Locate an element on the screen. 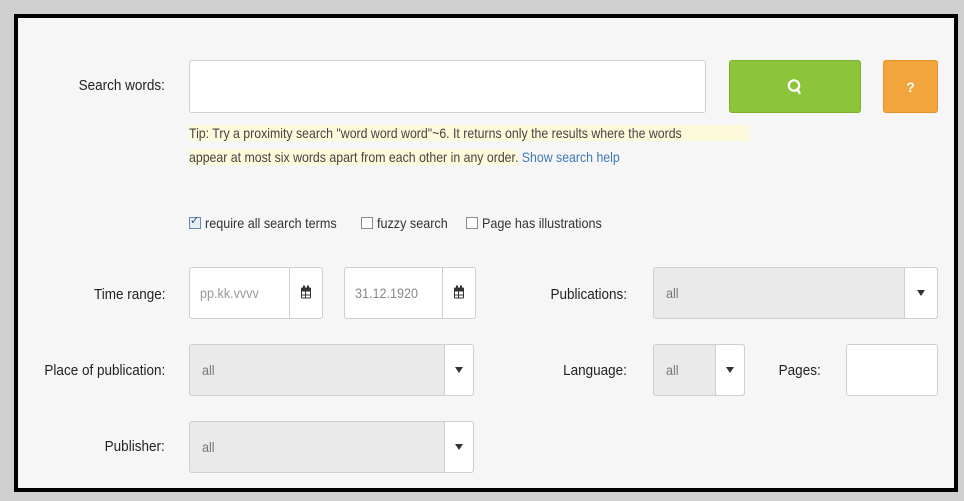  search-icon is located at coordinates (794, 86).